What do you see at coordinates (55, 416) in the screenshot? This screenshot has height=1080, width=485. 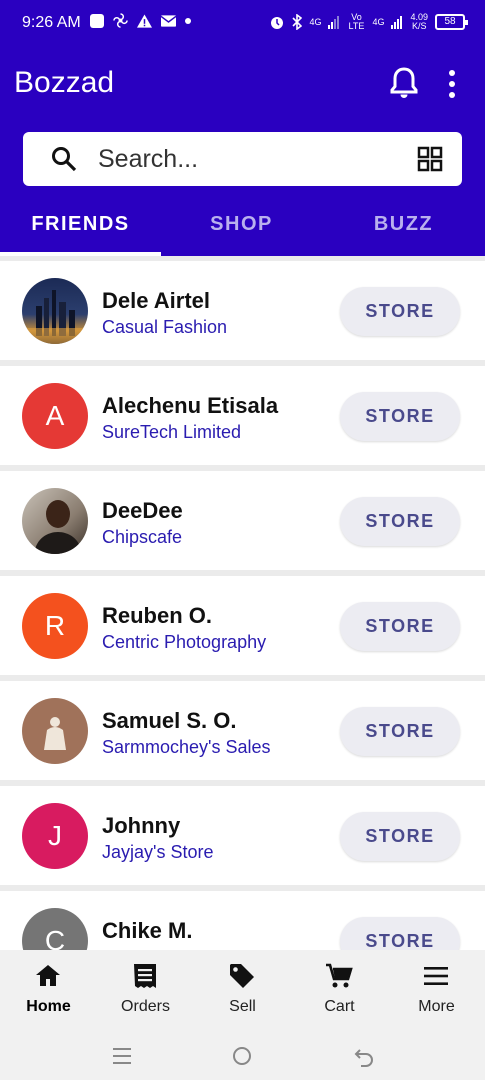 I see `avatar: A` at bounding box center [55, 416].